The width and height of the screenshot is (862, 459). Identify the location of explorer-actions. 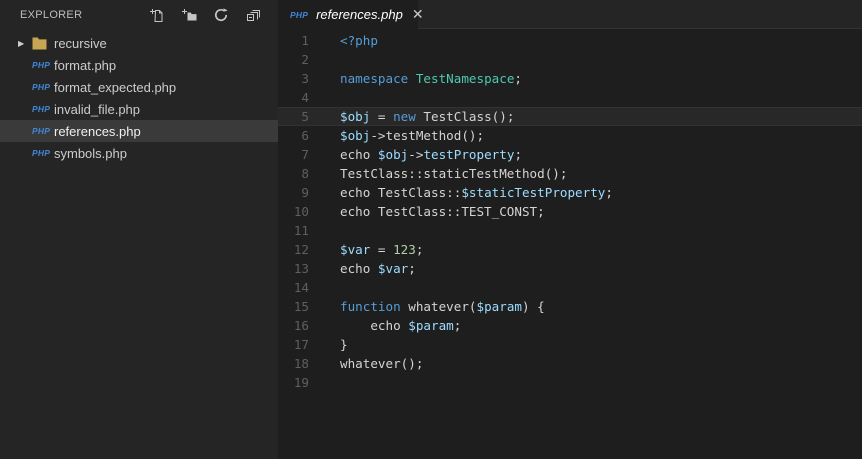
(213, 15).